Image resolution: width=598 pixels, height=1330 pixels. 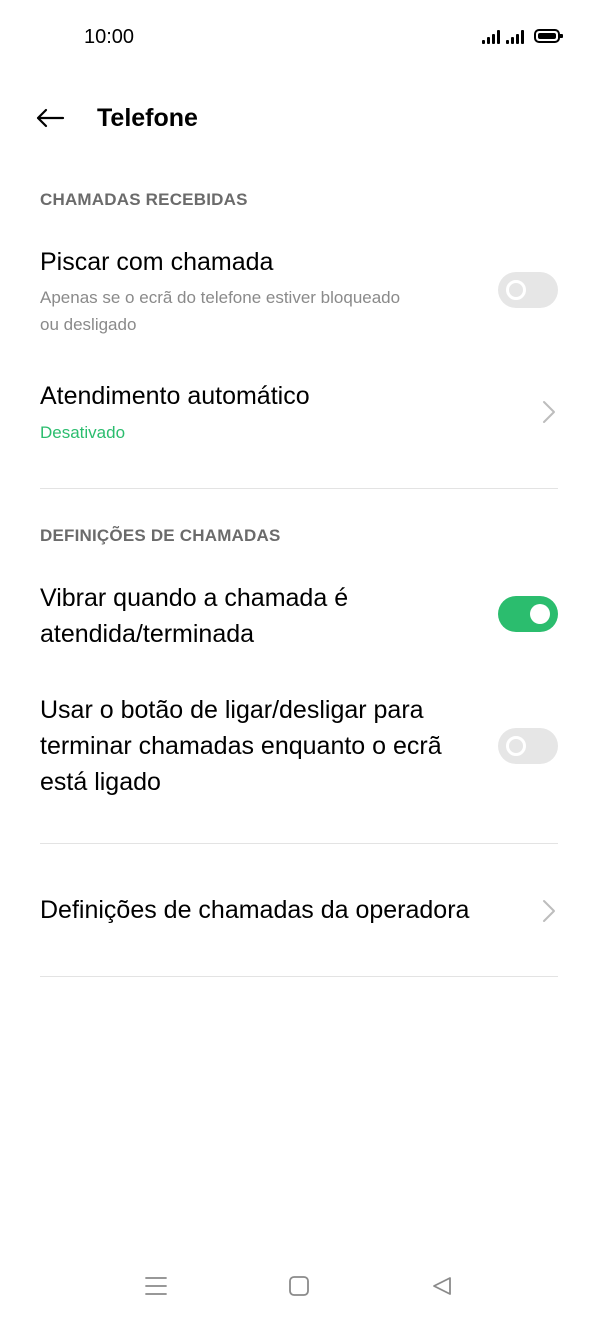 I want to click on vibrate-title-line2: atendida/terminada, so click(x=147, y=634).